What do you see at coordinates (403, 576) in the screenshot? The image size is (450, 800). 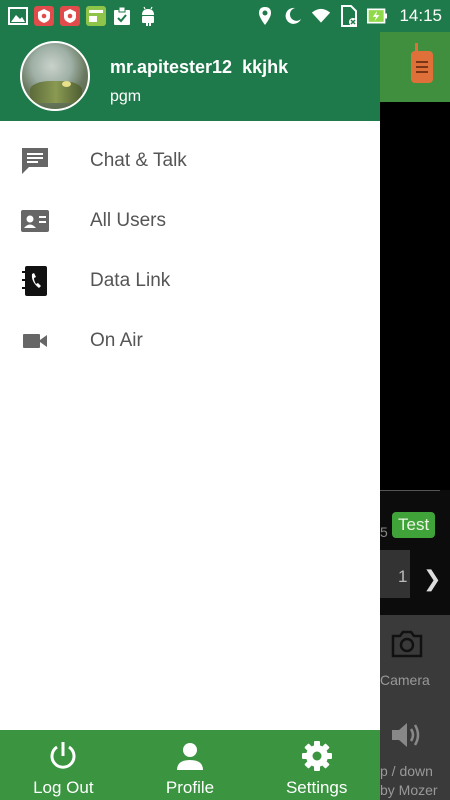 I see `pager-number: 1` at bounding box center [403, 576].